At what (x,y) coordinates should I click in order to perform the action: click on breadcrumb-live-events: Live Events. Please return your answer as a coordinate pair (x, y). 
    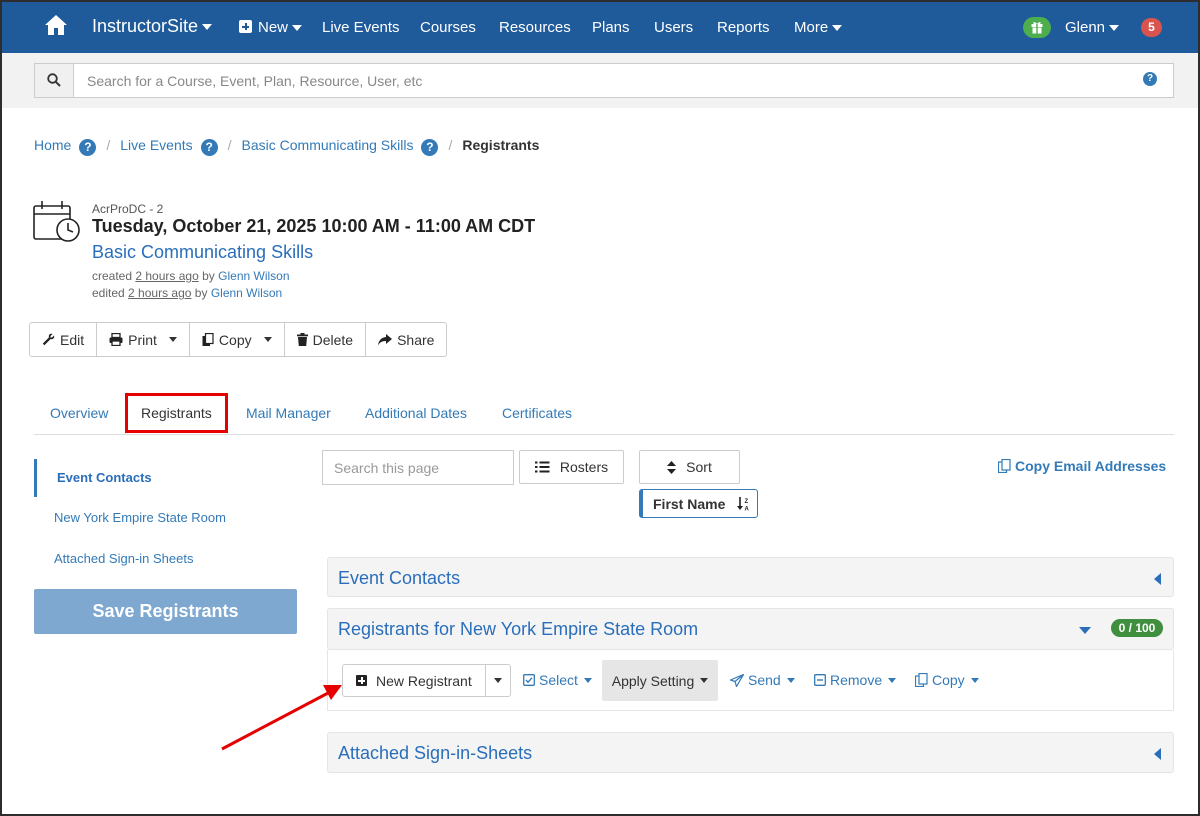
    Looking at the image, I should click on (156, 145).